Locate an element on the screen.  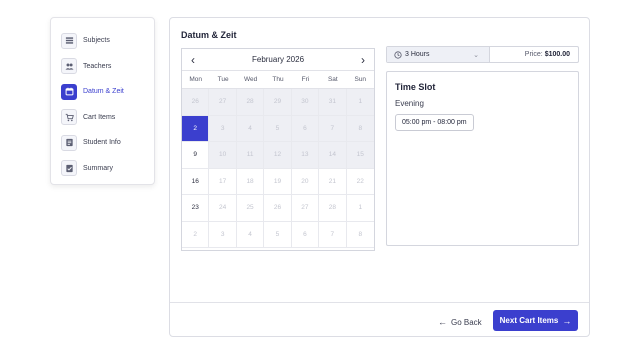
sidebar-item-label: Datum & Zeit is located at coordinates (103, 92).